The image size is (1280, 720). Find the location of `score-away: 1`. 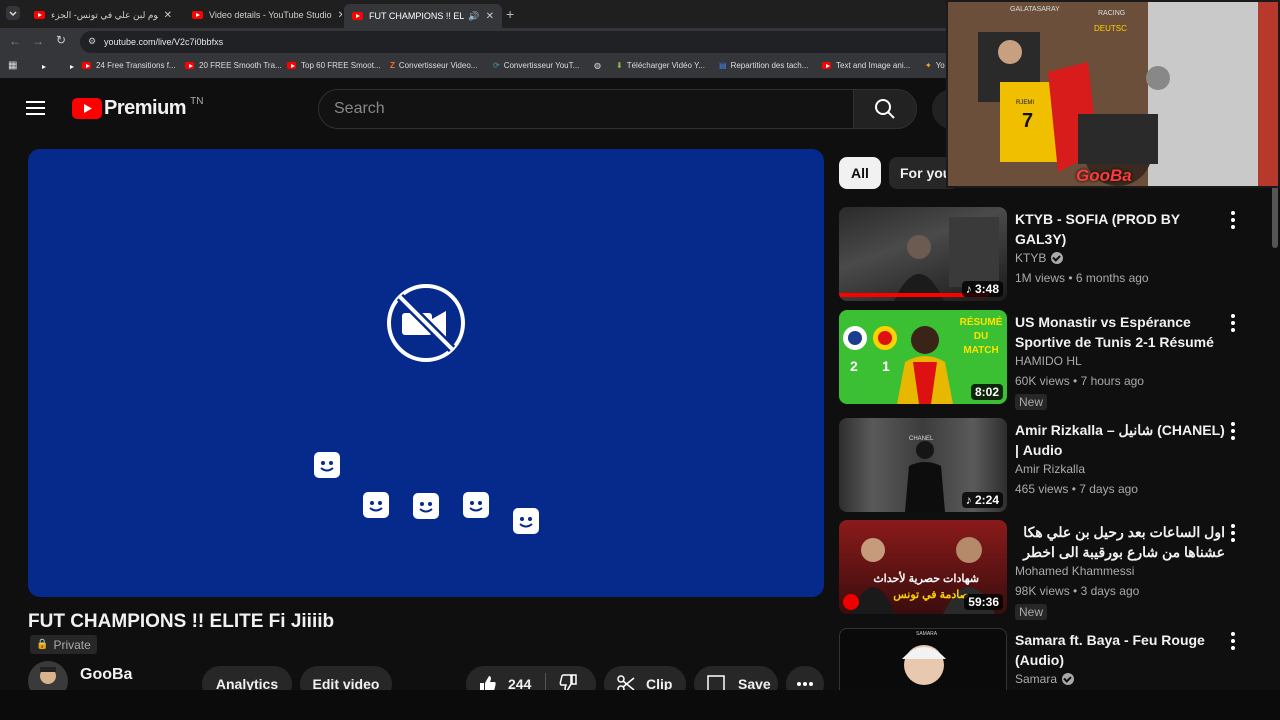

score-away: 1 is located at coordinates (886, 366).